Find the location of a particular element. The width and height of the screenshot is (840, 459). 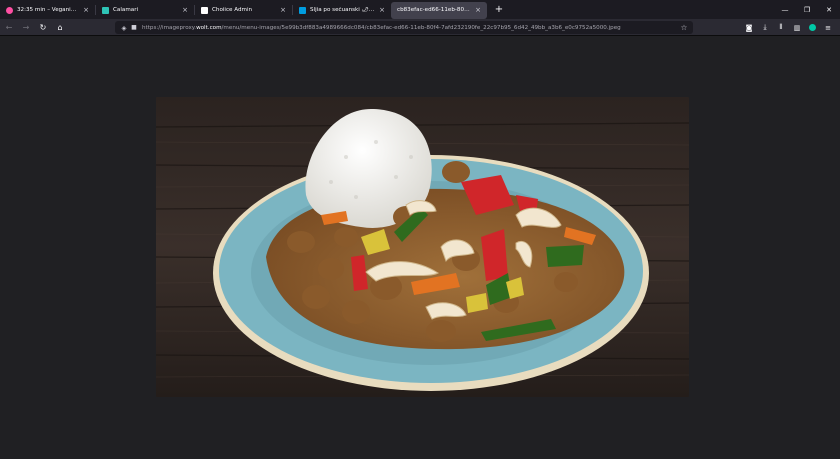

tab-sljia: Sljia po sečuanski 🌶🌶🌶 (1… × is located at coordinates (342, 10).